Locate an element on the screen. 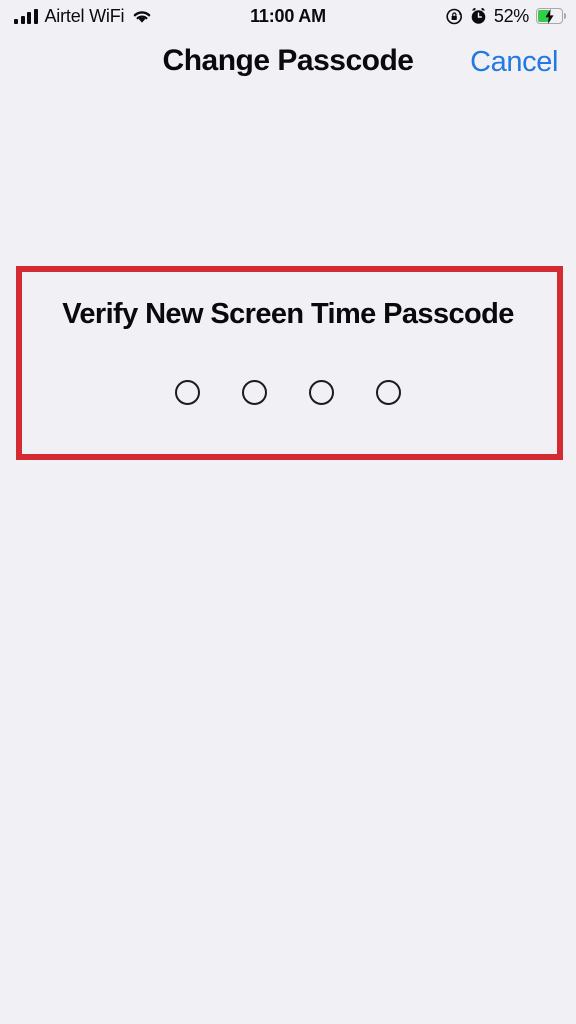 This screenshot has width=576, height=1024. battery-charging-icon is located at coordinates (551, 16).